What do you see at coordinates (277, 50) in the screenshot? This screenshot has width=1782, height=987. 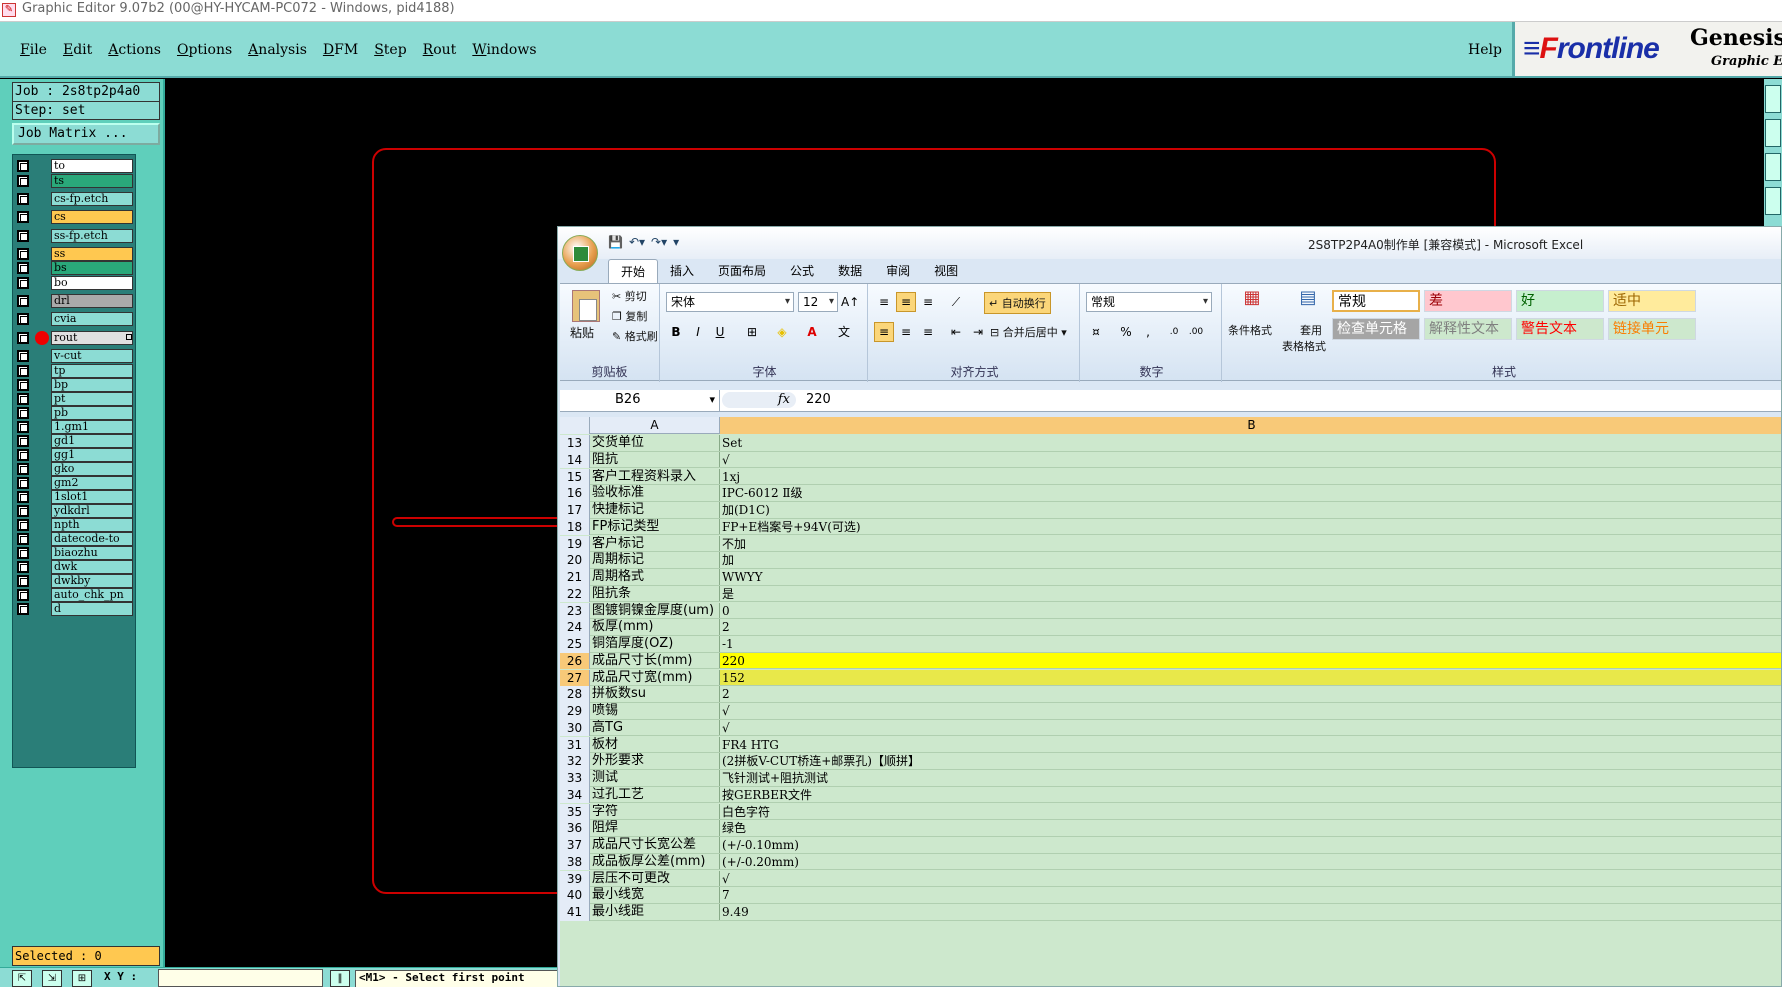 I see `menu-analysis: Analysis` at bounding box center [277, 50].